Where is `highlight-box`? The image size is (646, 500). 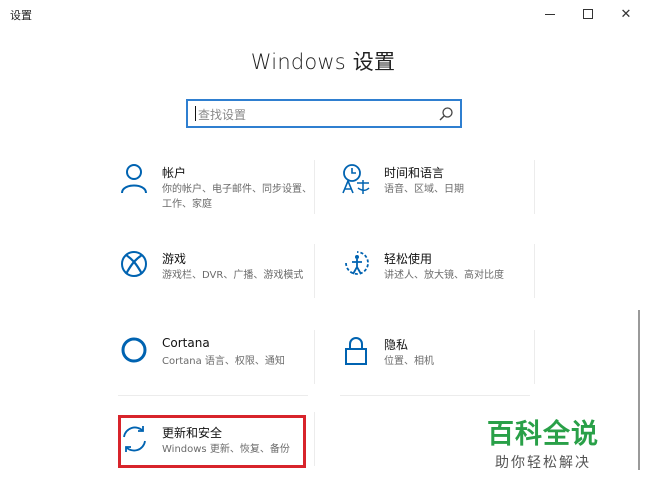 highlight-box is located at coordinates (212, 441).